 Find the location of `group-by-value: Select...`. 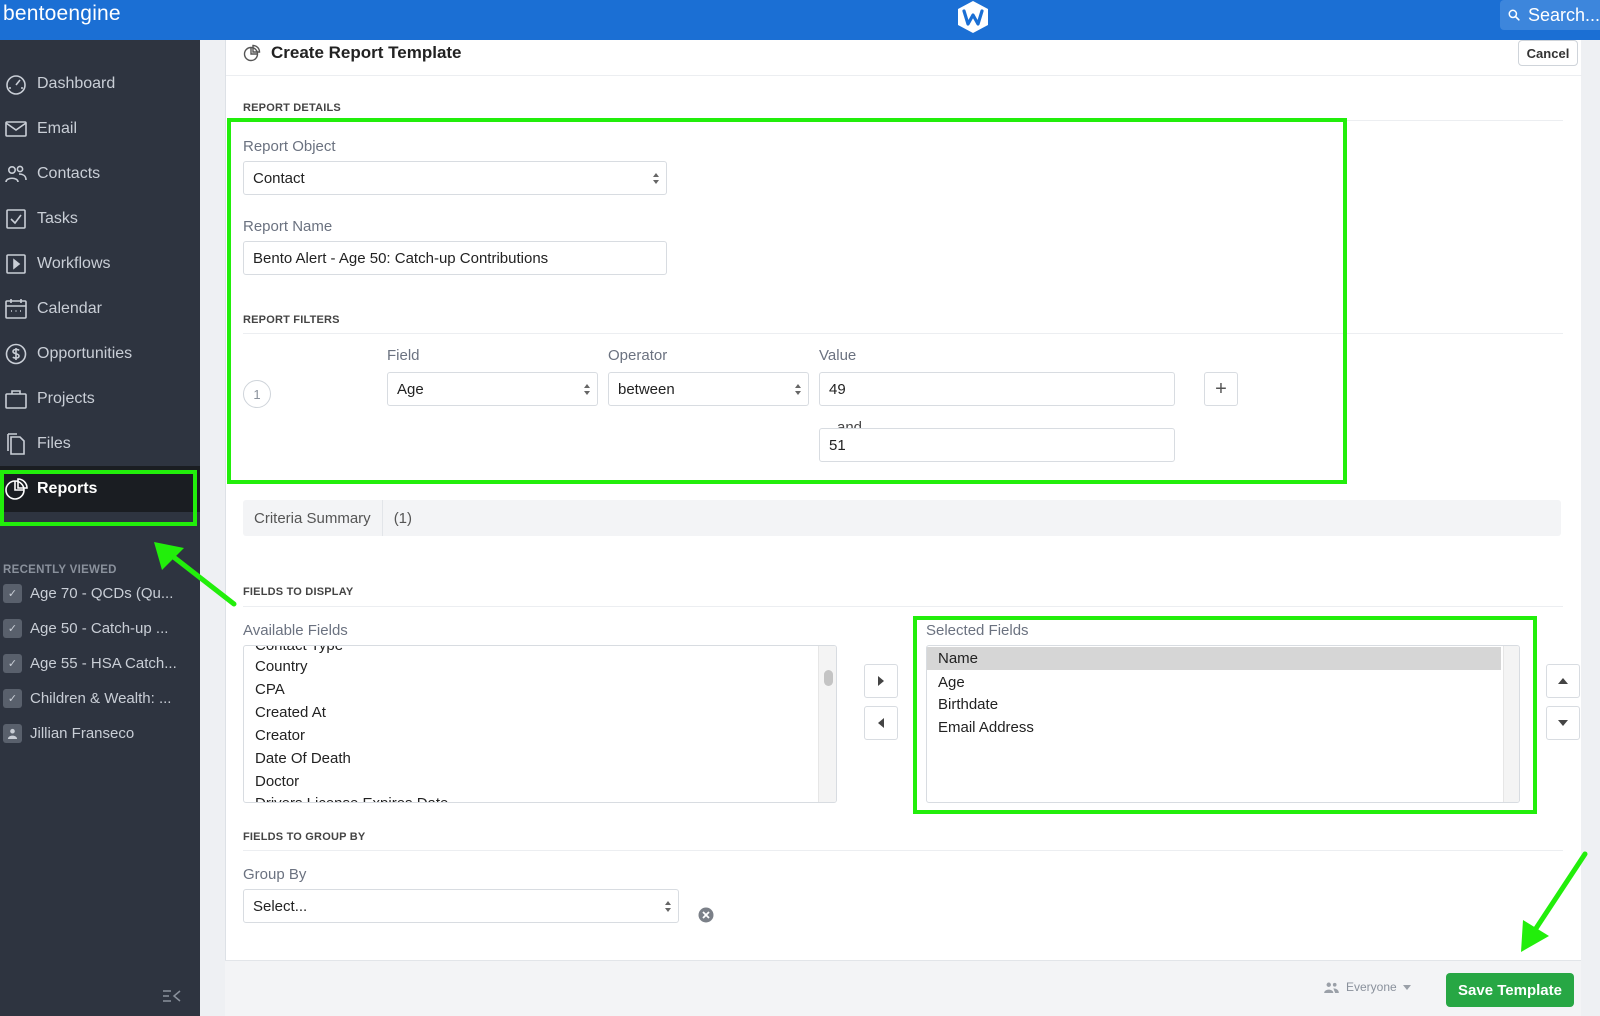

group-by-value: Select... is located at coordinates (280, 906).